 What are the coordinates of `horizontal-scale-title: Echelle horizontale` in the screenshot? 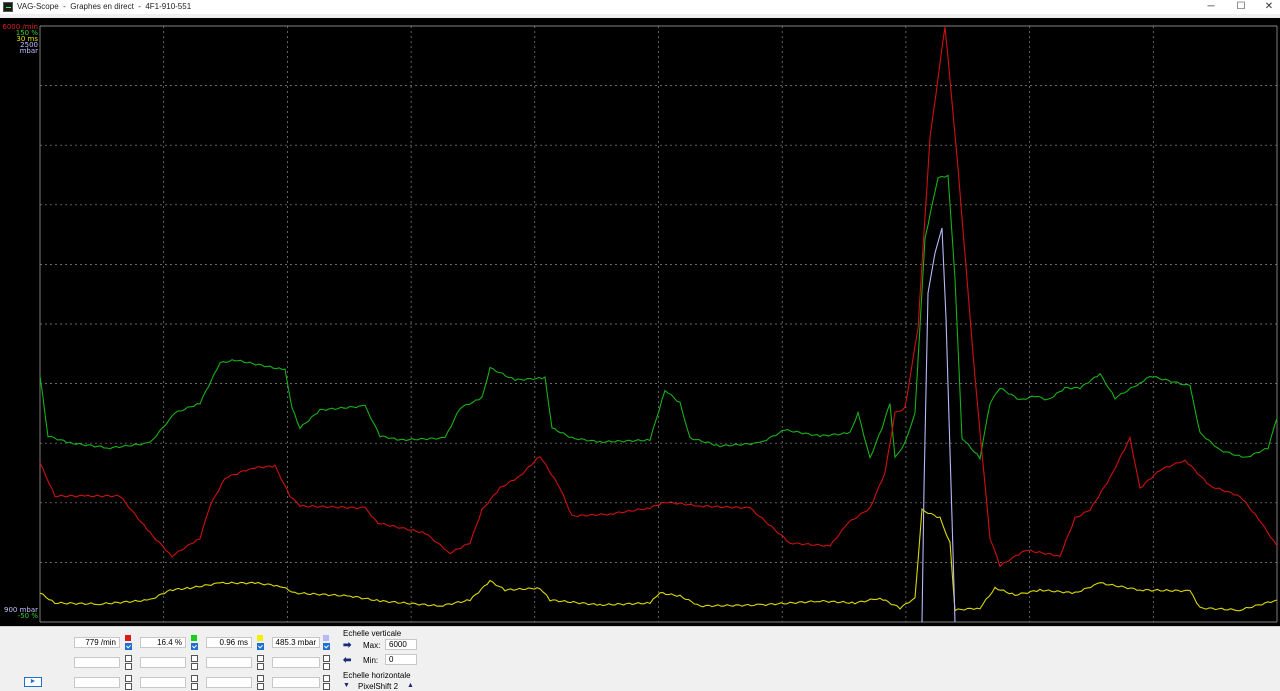 It's located at (377, 675).